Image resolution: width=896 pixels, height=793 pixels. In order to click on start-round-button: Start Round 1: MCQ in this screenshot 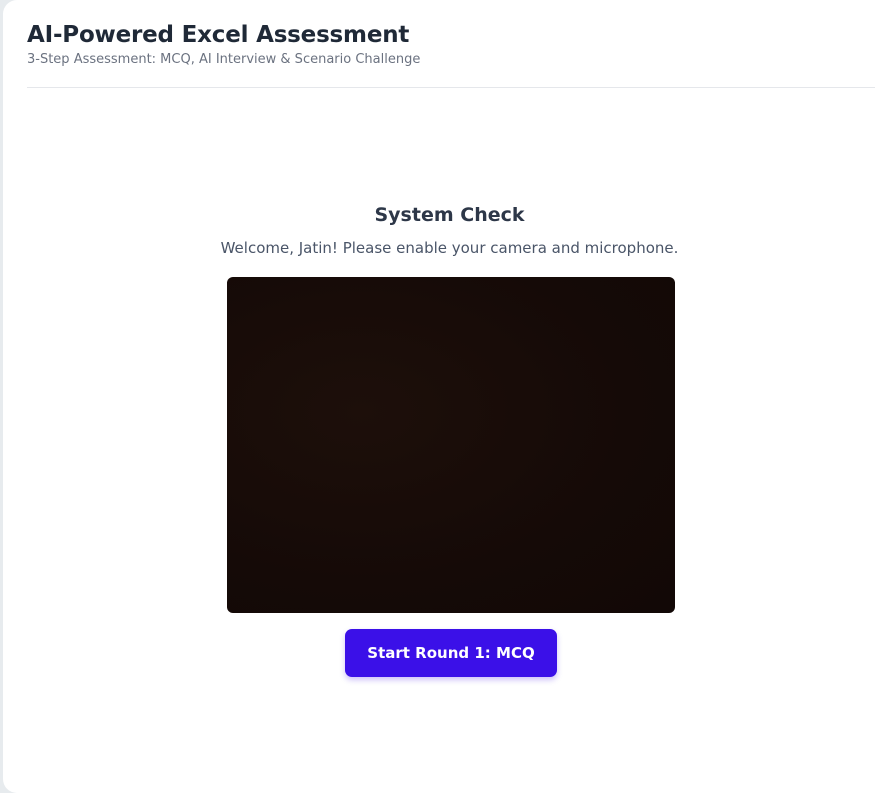, I will do `click(451, 653)`.